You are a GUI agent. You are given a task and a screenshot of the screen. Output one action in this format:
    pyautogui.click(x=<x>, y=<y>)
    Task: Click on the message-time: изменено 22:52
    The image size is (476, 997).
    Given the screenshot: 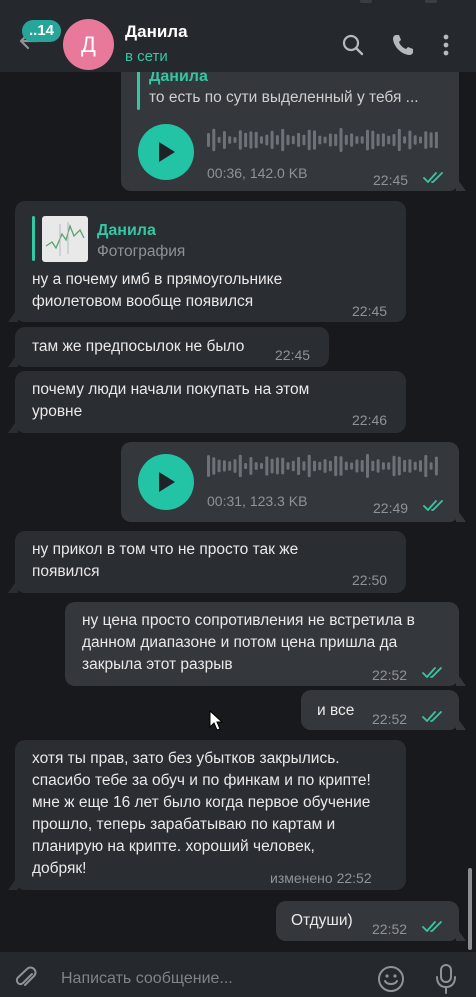 What is the action you would take?
    pyautogui.click(x=321, y=878)
    